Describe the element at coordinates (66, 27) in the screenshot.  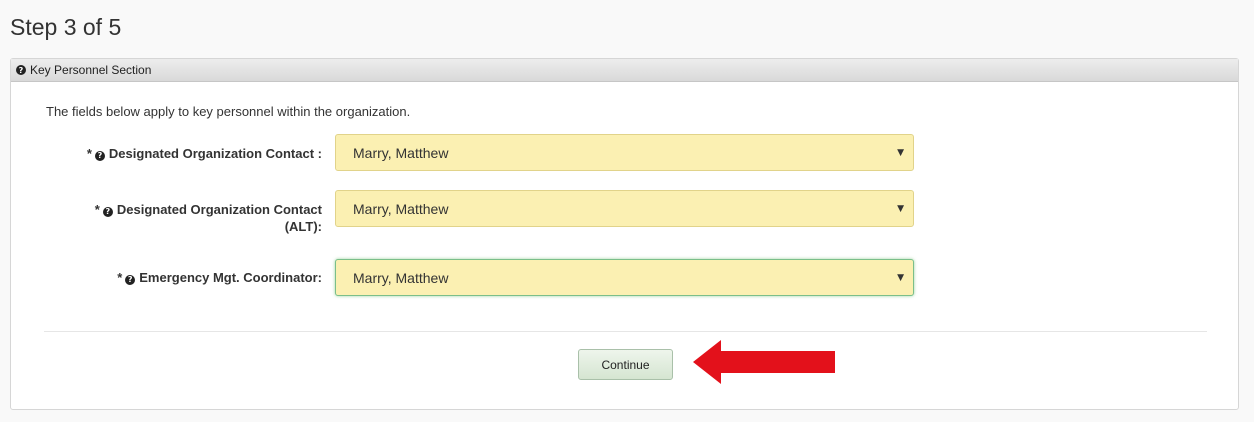
I see `page-title: Step 3 of 5` at that location.